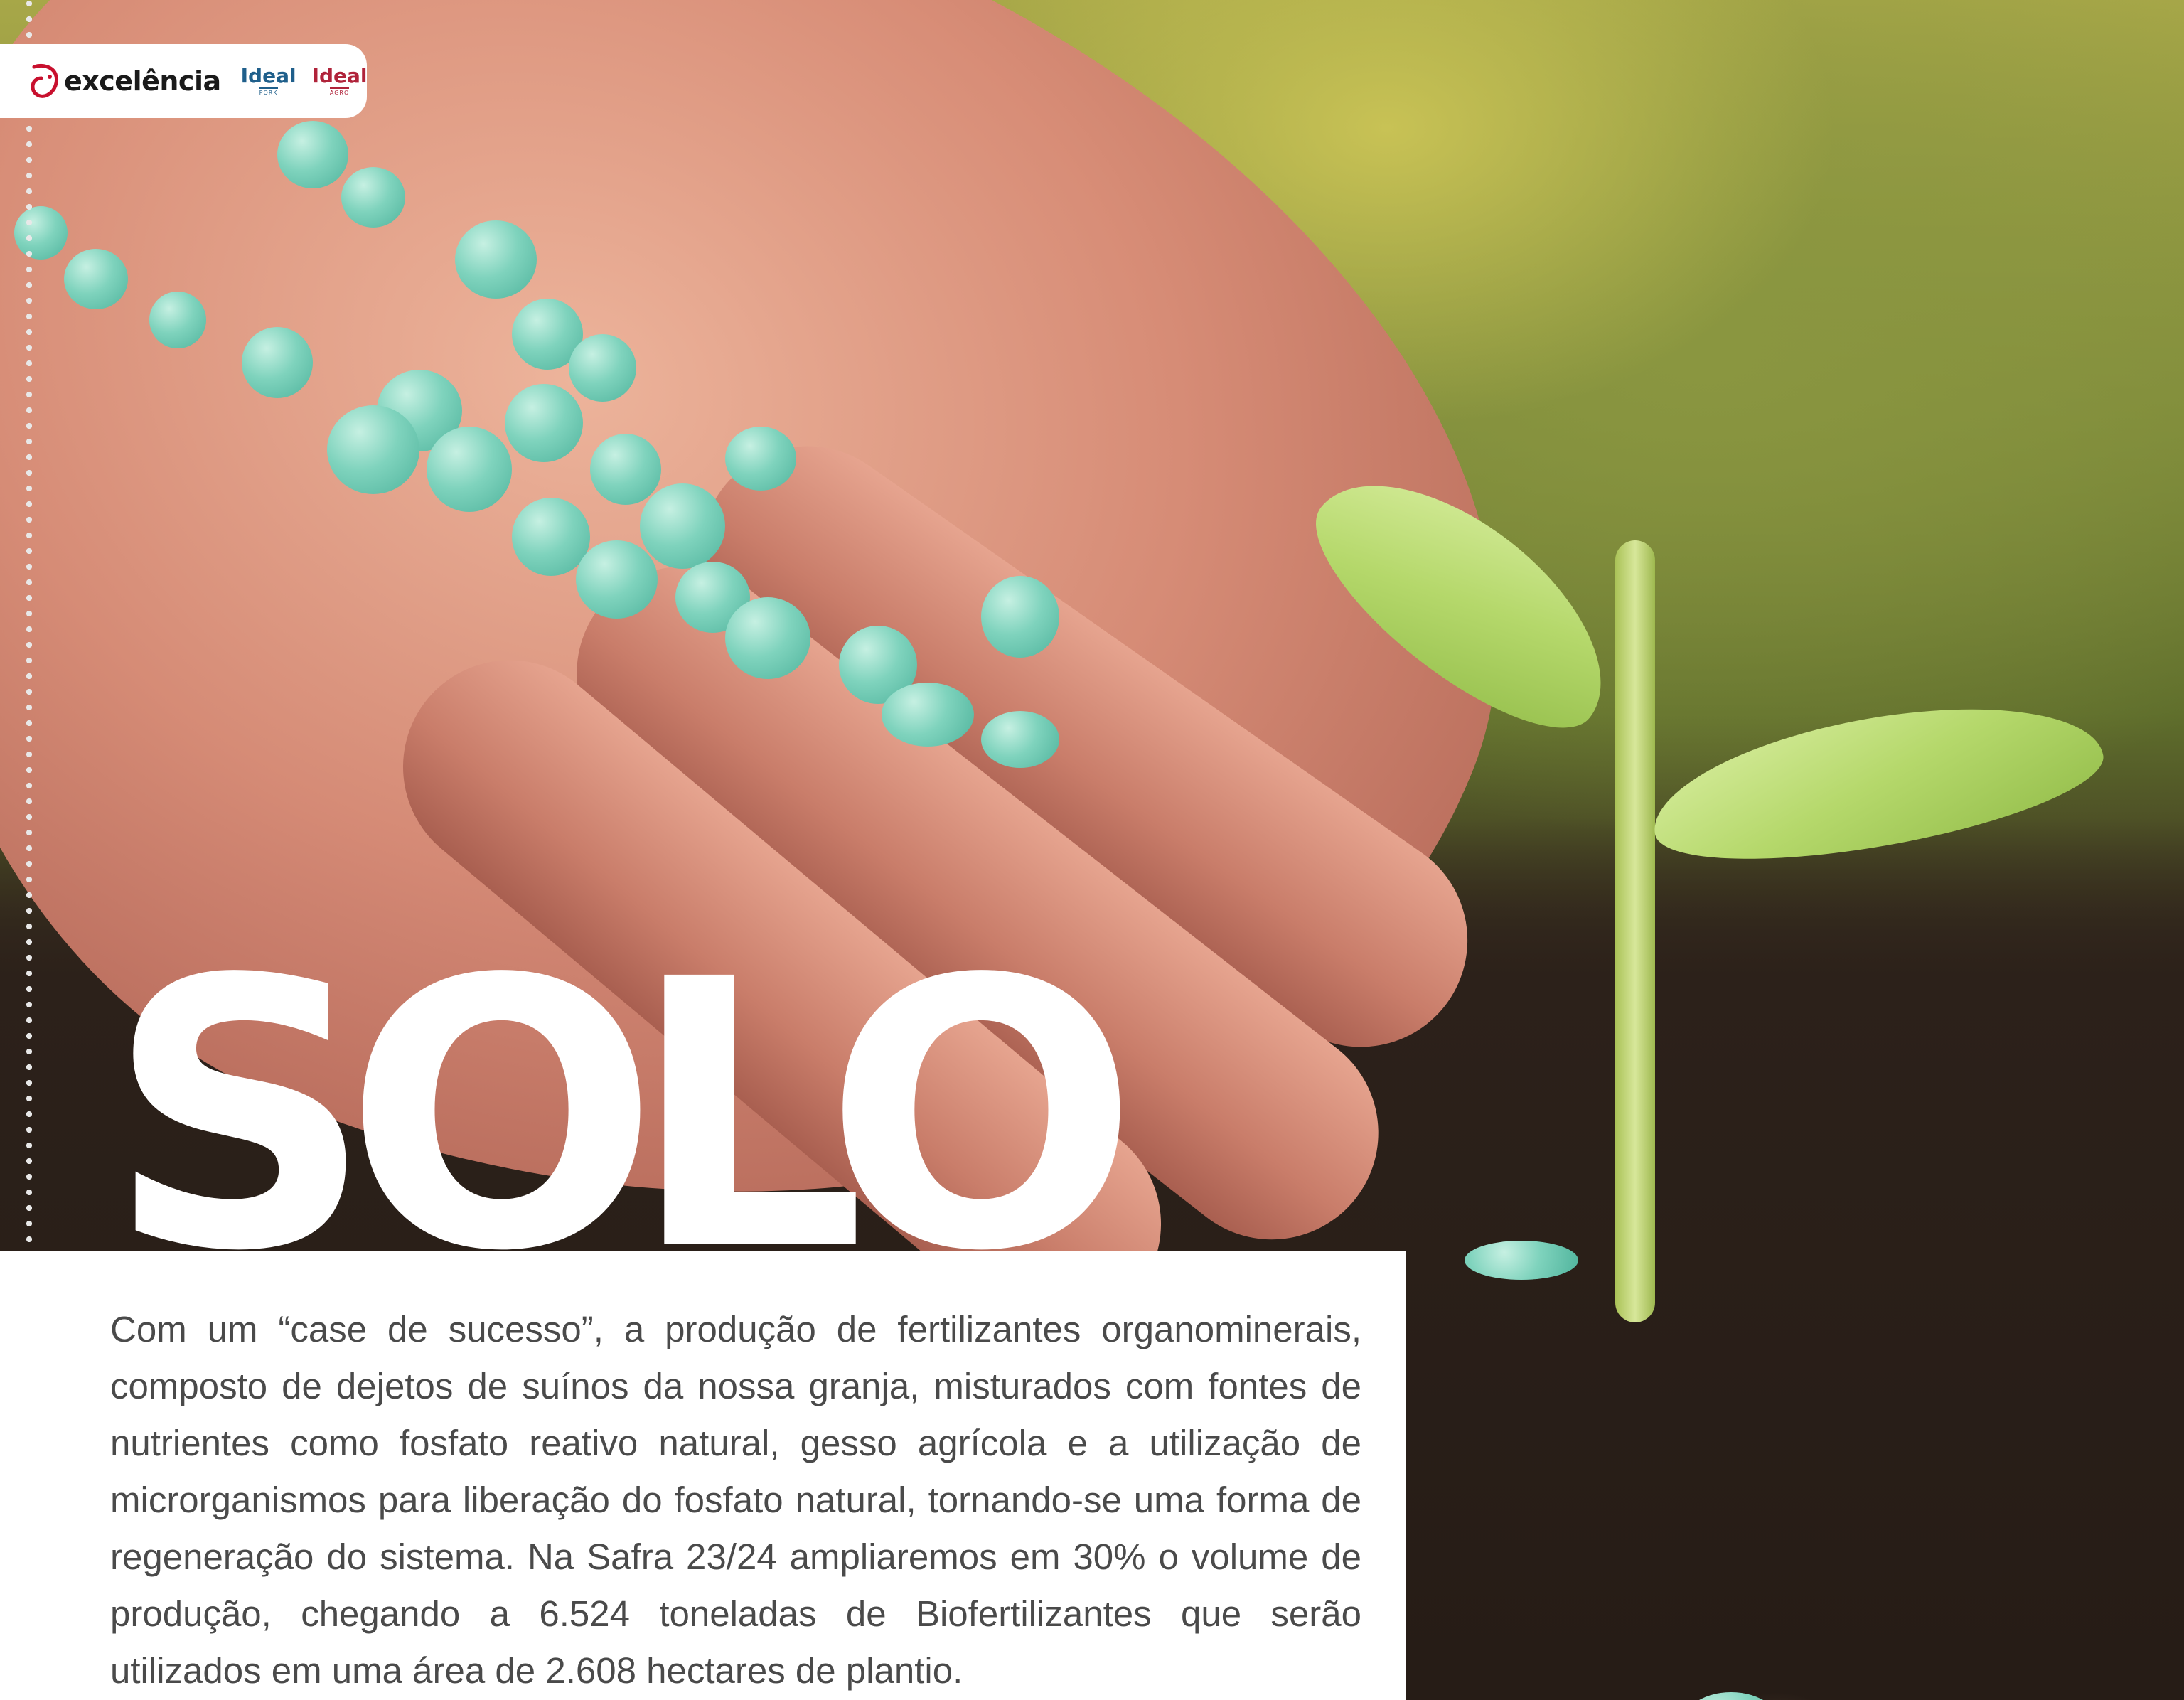 Image resolution: width=2184 pixels, height=1700 pixels. I want to click on ideal-agro-tag: AGRO, so click(340, 91).